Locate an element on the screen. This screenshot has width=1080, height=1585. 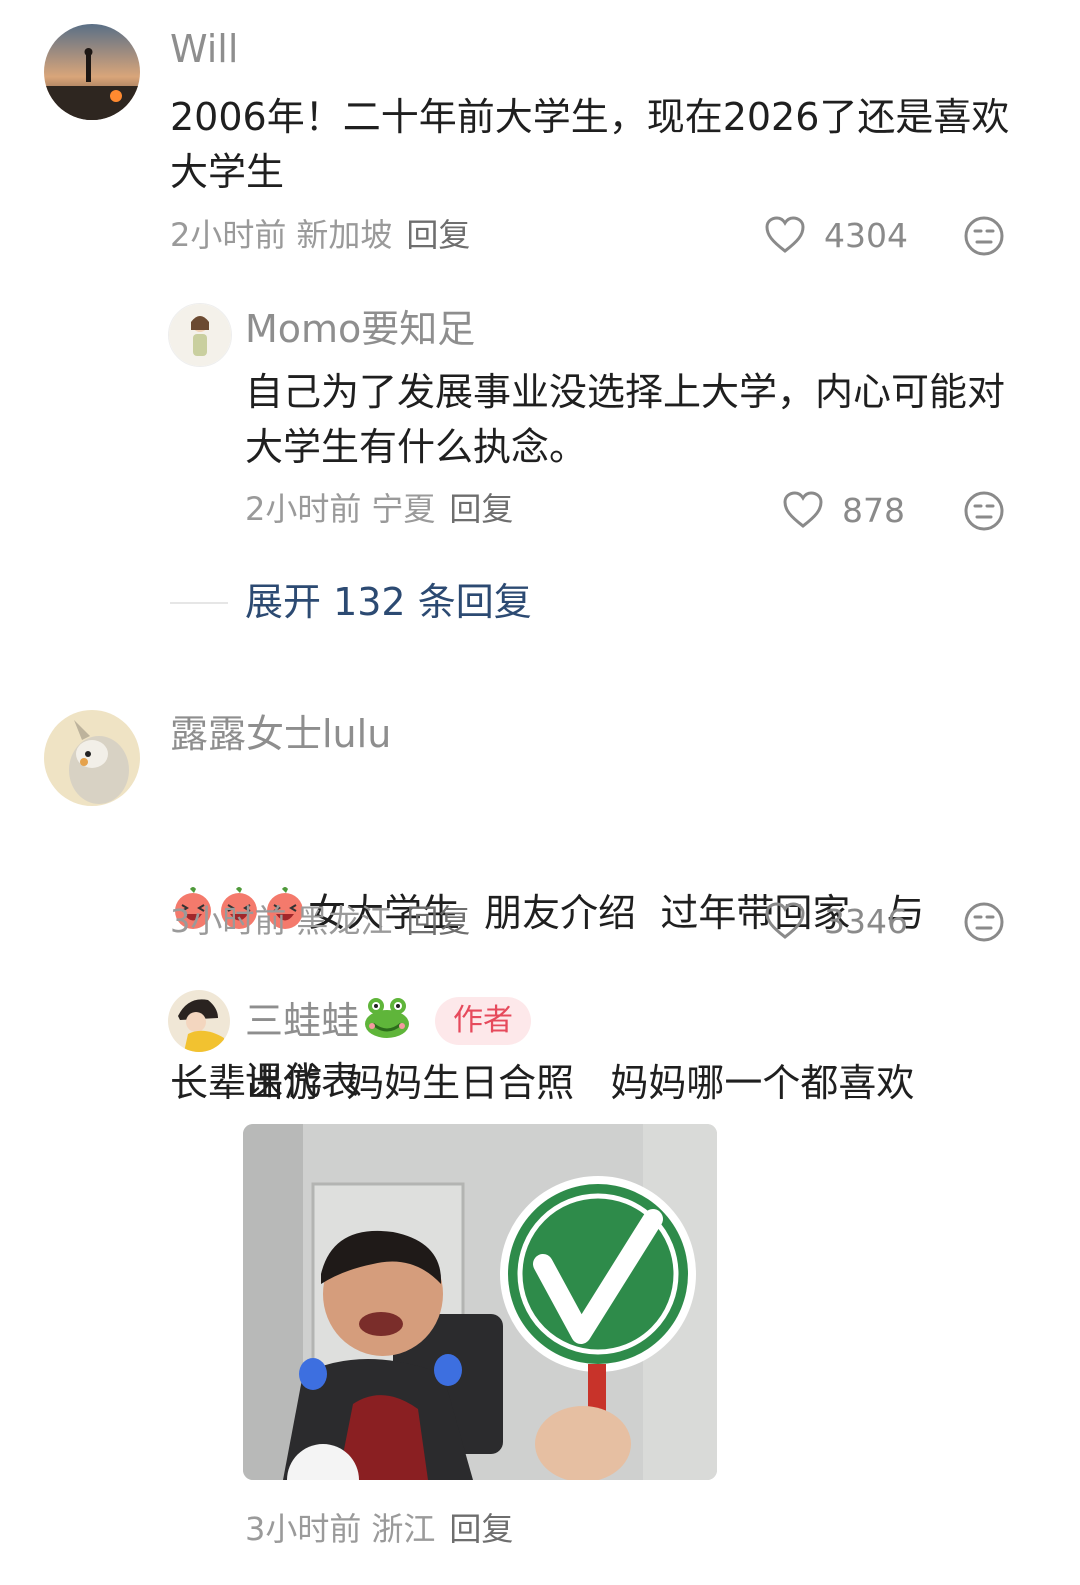
comment-text: 自己为了发展事业没选择上大学，内心可能对大学生有什么执念。 is located at coordinates (625, 419).